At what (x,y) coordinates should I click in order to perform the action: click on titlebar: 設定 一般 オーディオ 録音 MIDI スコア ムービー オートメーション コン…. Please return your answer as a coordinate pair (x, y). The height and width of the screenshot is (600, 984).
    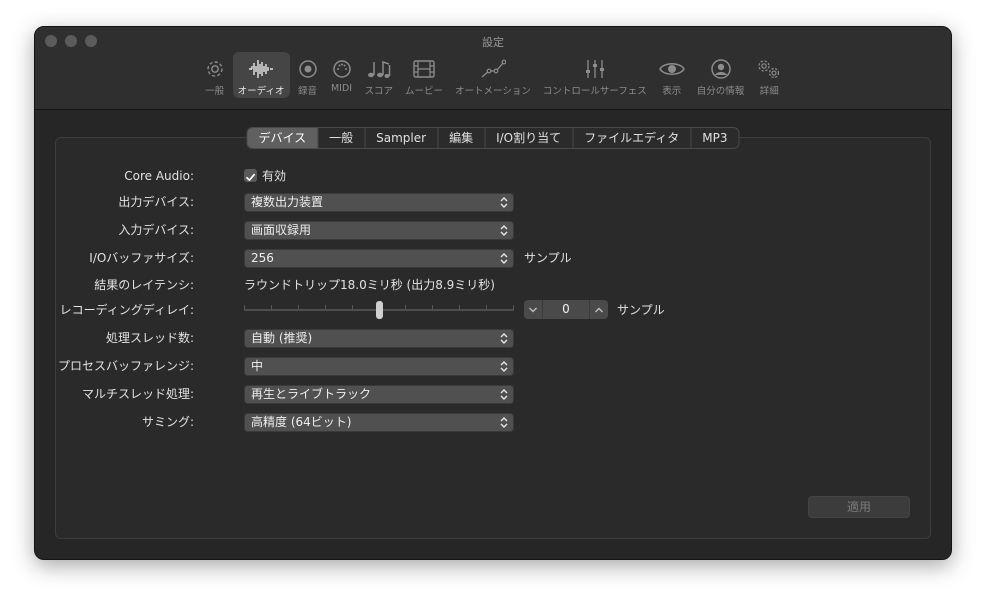
    Looking at the image, I should click on (493, 68).